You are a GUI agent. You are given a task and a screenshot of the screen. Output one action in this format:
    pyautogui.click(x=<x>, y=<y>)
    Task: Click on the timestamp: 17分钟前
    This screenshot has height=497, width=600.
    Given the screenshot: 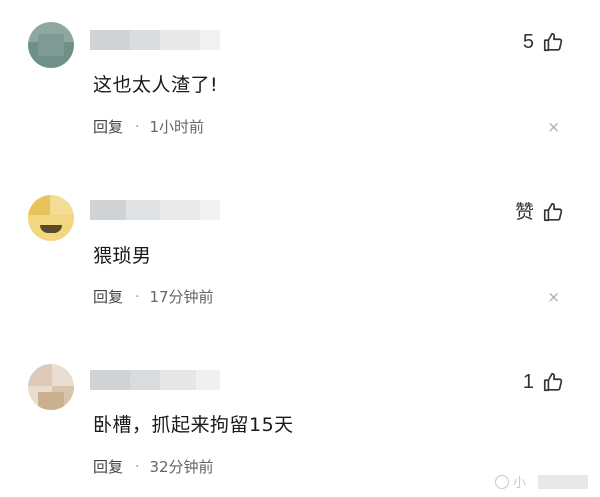 What is the action you would take?
    pyautogui.click(x=181, y=297)
    